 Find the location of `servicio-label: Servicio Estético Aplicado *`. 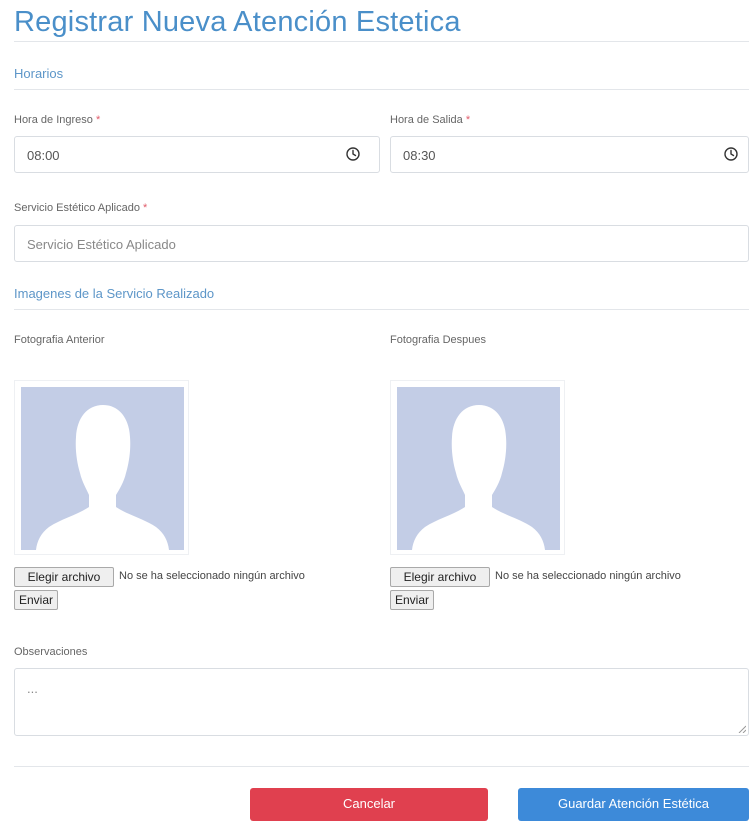

servicio-label: Servicio Estético Aplicado * is located at coordinates (80, 208).